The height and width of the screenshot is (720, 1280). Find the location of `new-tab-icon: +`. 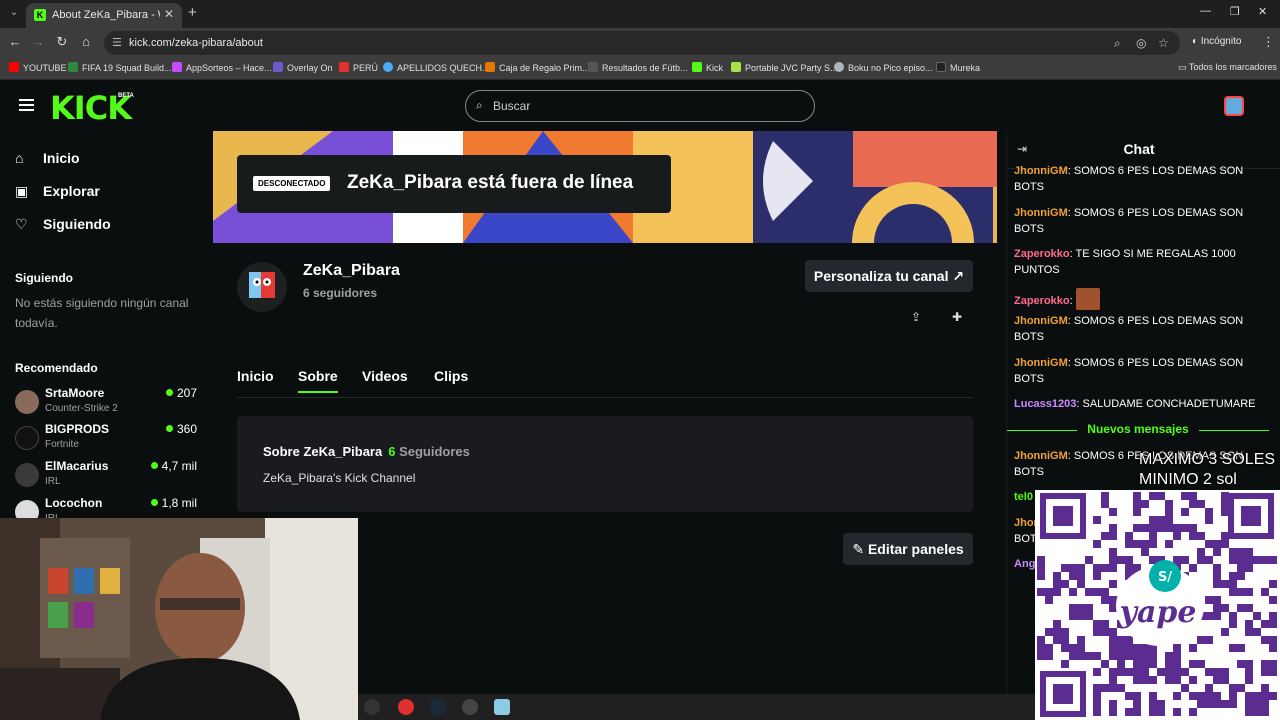

new-tab-icon: + is located at coordinates (192, 12).